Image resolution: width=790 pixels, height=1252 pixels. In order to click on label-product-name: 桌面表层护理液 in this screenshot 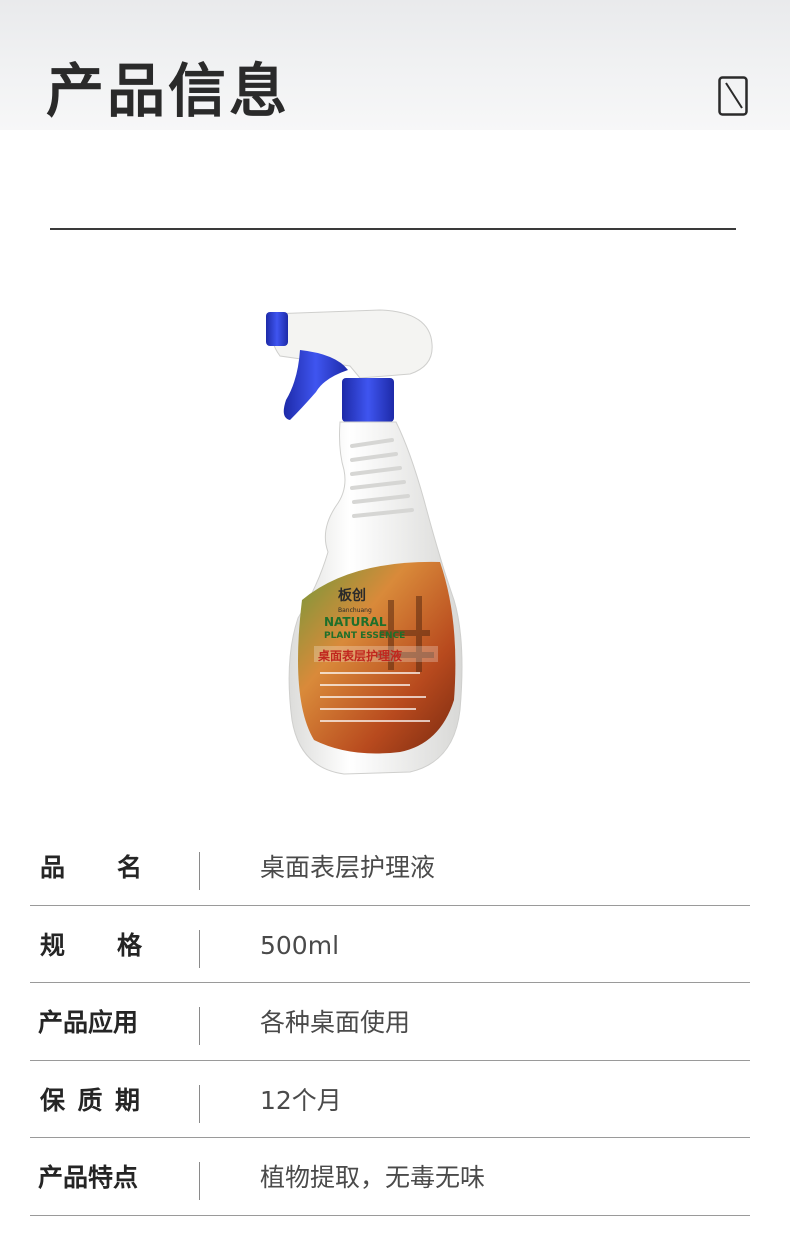, I will do `click(359, 655)`.